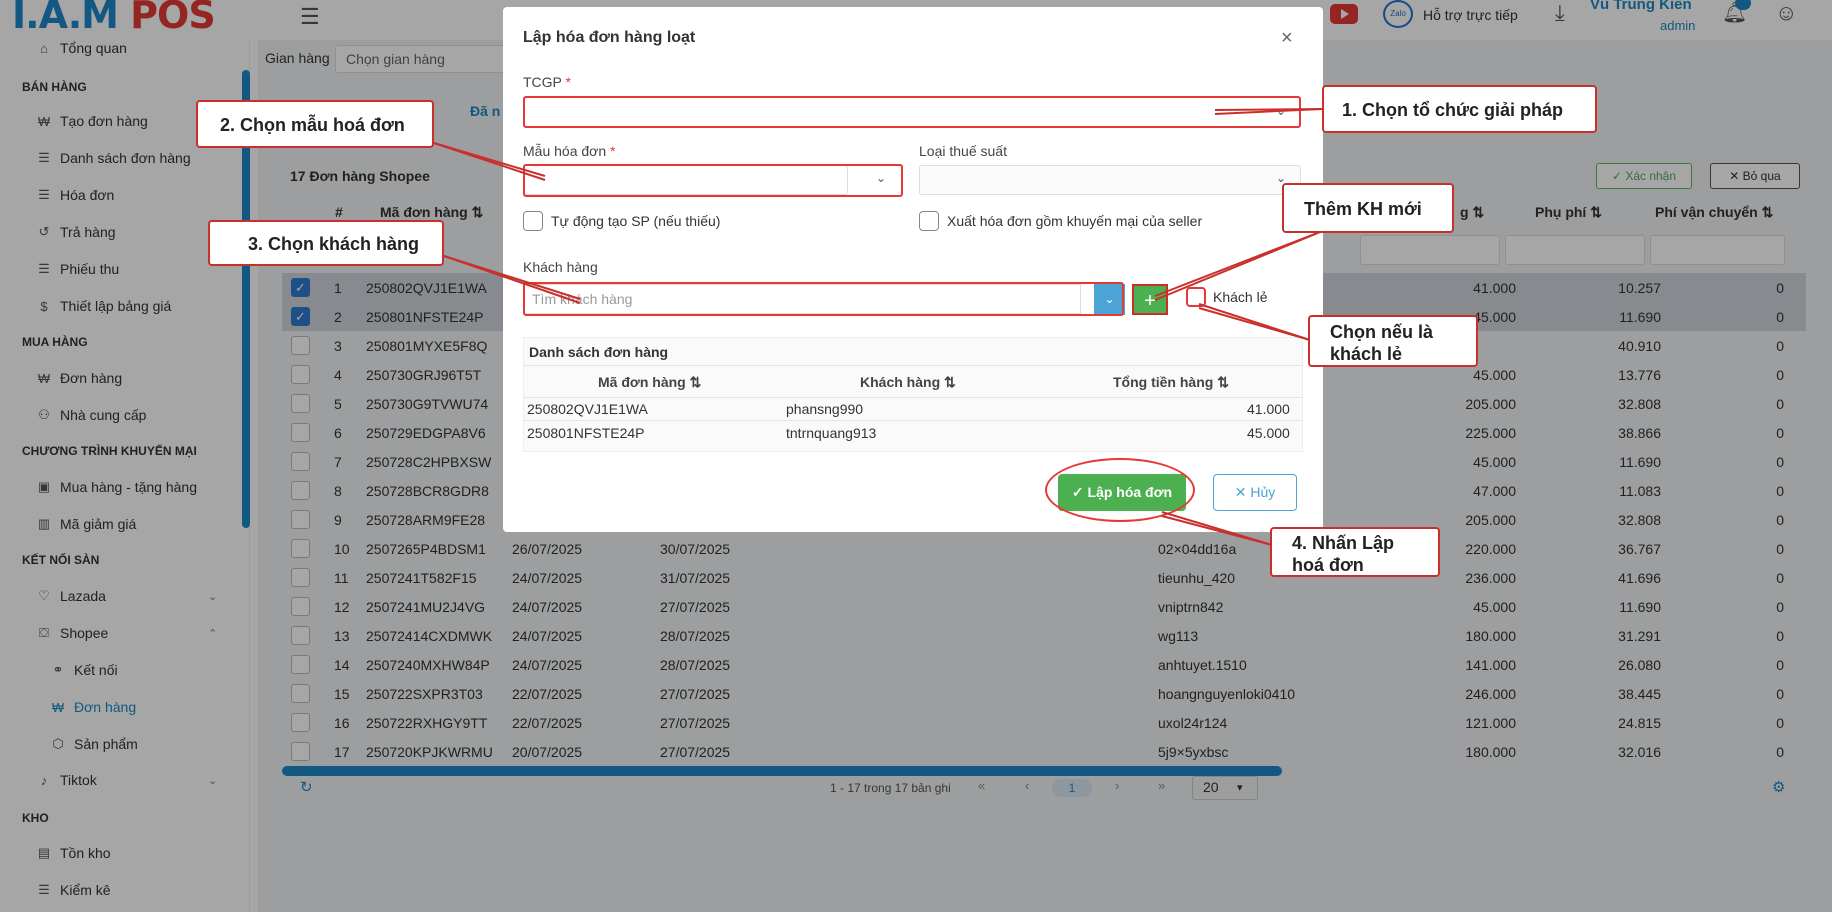 The width and height of the screenshot is (1832, 912). I want to click on thue-suat-label: Loại thuế suất, so click(963, 151).